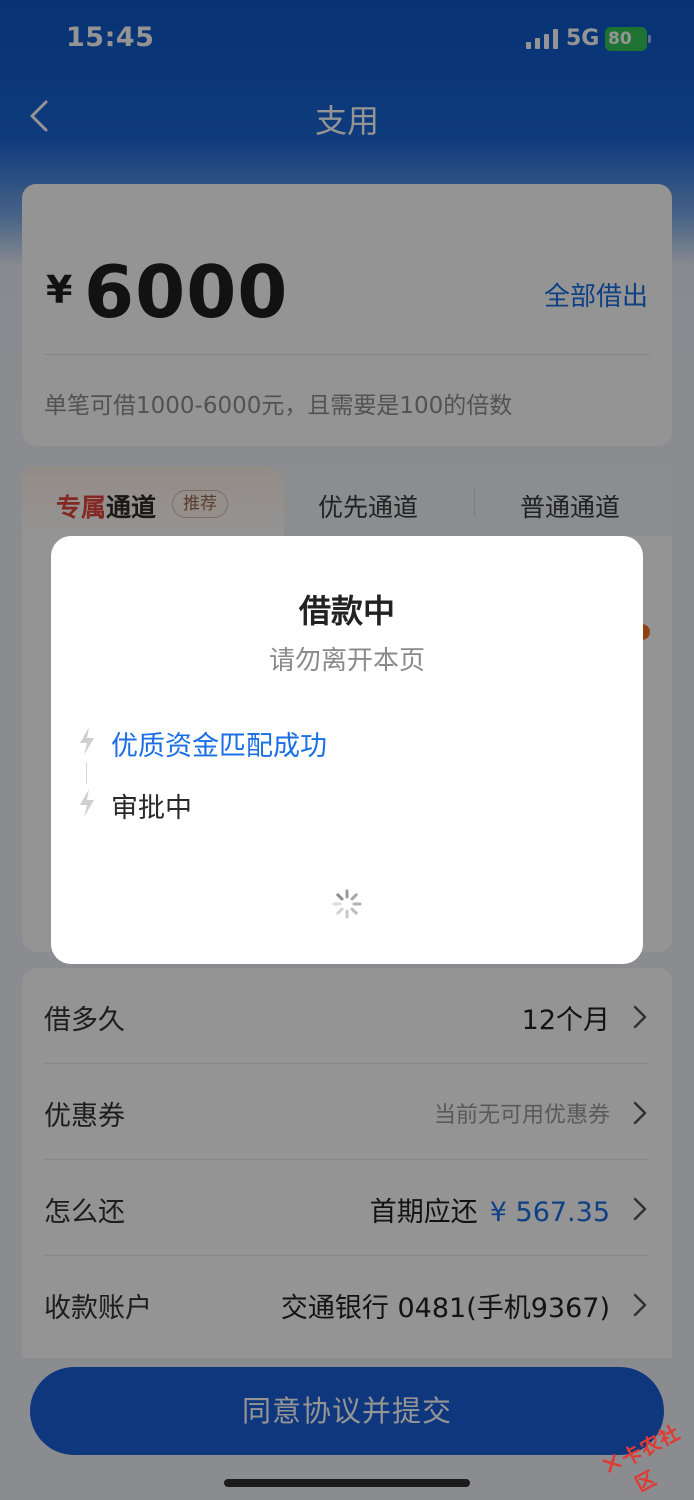 This screenshot has width=694, height=1500. I want to click on loading-spinner-icon, so click(347, 904).